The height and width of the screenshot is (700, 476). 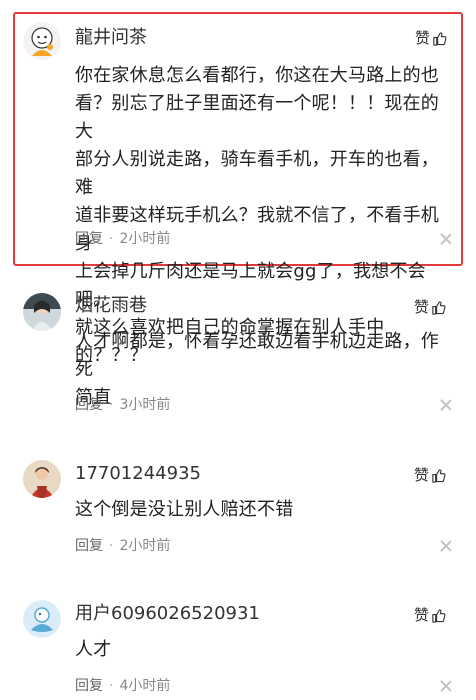 I want to click on comment-text: 这个倒是没让别人赔还不错, so click(x=265, y=510).